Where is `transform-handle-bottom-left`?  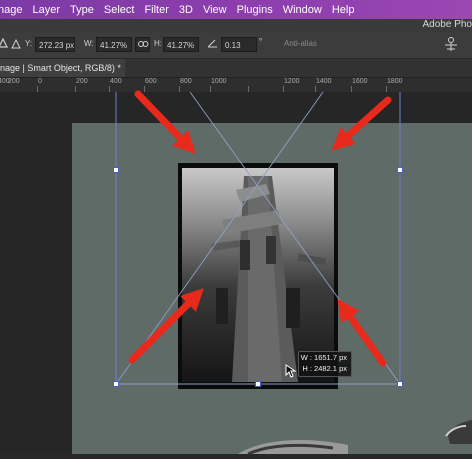 transform-handle-bottom-left is located at coordinates (116, 384).